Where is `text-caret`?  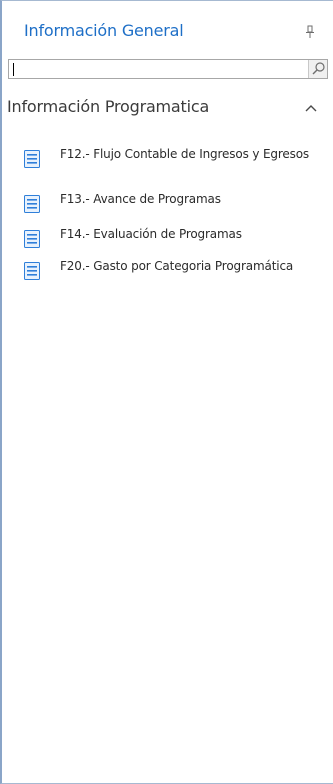 text-caret is located at coordinates (13, 69).